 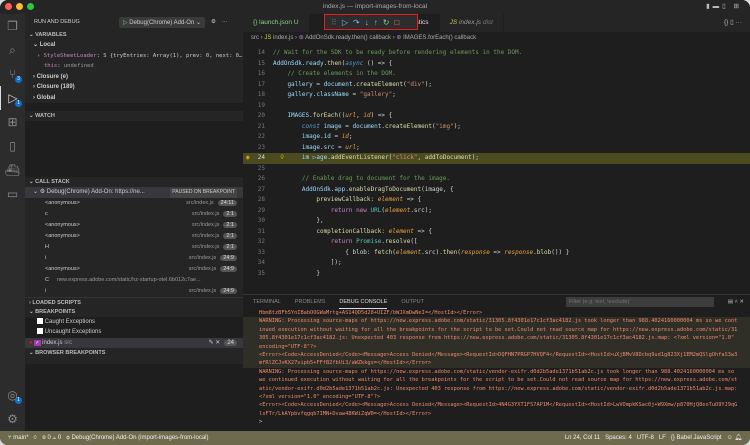 What do you see at coordinates (496, 116) in the screenshot?
I see `code-line: 20 IMAGES. forEach((url, id) => {` at bounding box center [496, 116].